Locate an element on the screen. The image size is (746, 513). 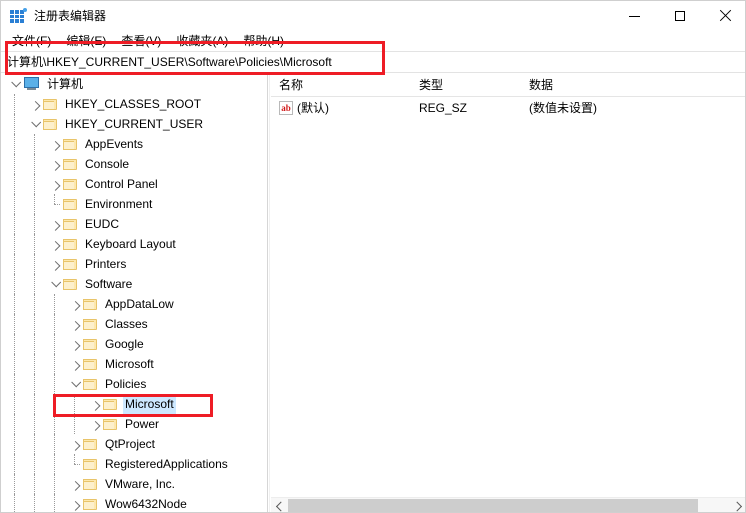
tree-node: Classes is located at coordinates (121, 324).